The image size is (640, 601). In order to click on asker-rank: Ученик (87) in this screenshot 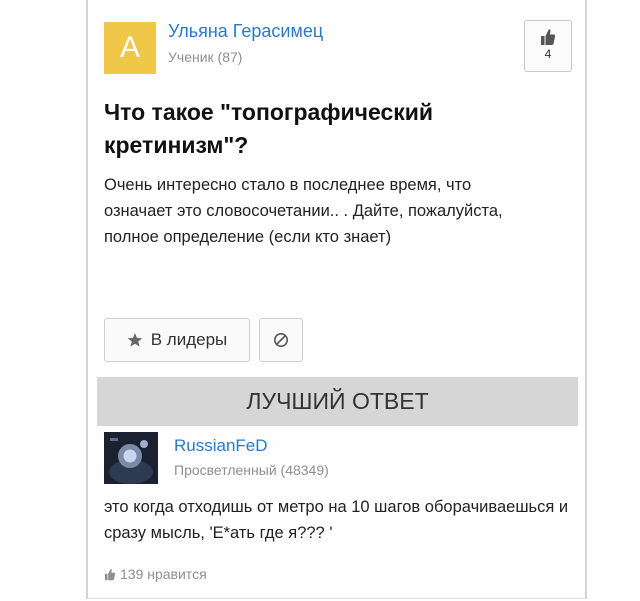, I will do `click(205, 57)`.